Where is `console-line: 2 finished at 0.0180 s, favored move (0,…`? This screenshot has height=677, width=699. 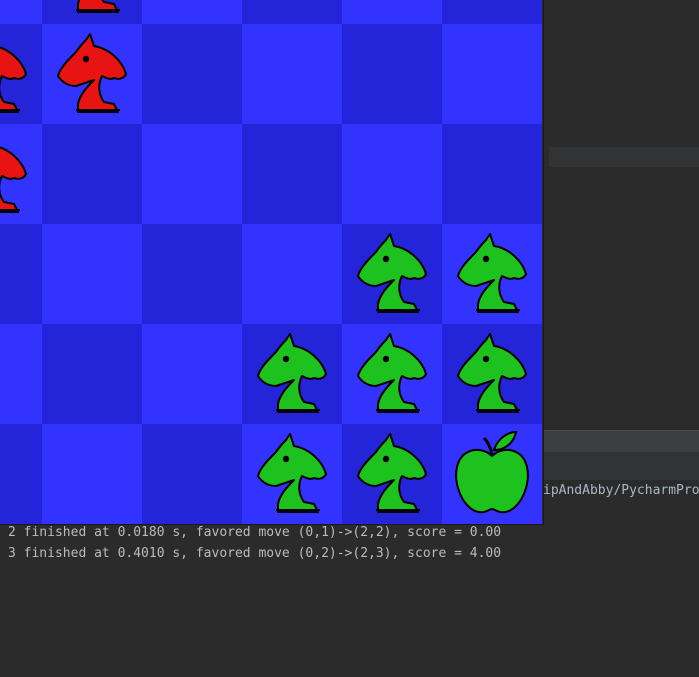
console-line: 2 finished at 0.0180 s, favored move (0,… is located at coordinates (255, 532).